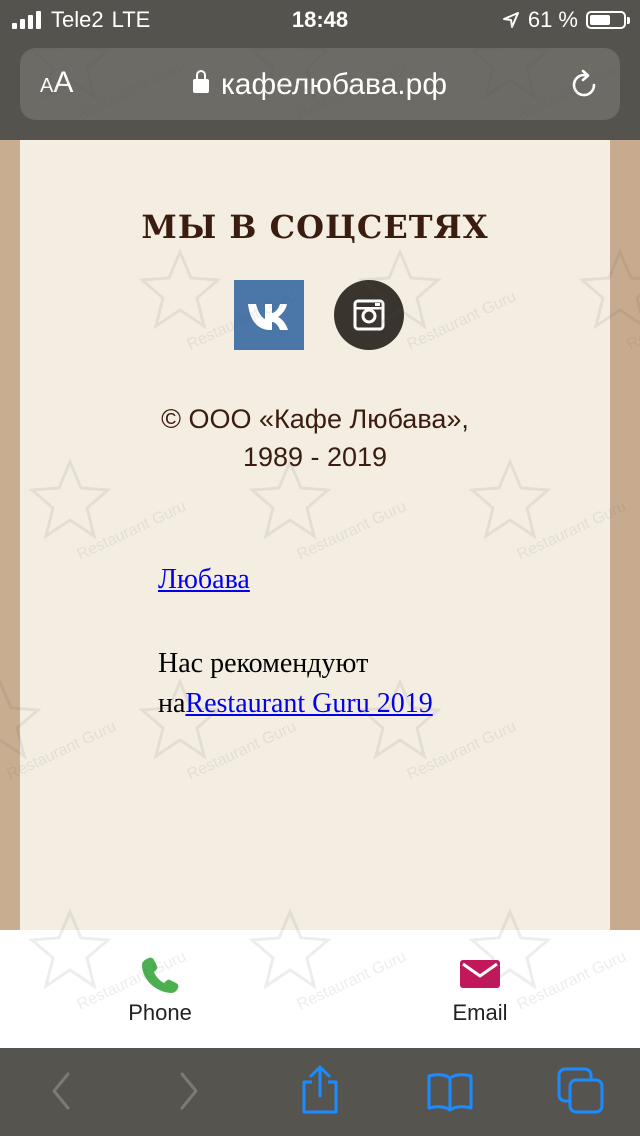  Describe the element at coordinates (160, 975) in the screenshot. I see `phone-icon` at that location.